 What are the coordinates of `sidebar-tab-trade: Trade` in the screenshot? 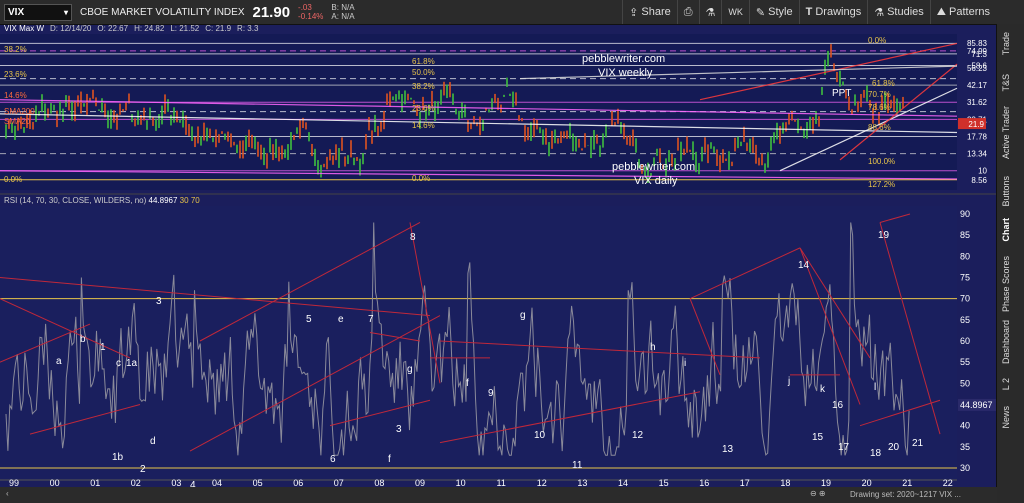 It's located at (1006, 43).